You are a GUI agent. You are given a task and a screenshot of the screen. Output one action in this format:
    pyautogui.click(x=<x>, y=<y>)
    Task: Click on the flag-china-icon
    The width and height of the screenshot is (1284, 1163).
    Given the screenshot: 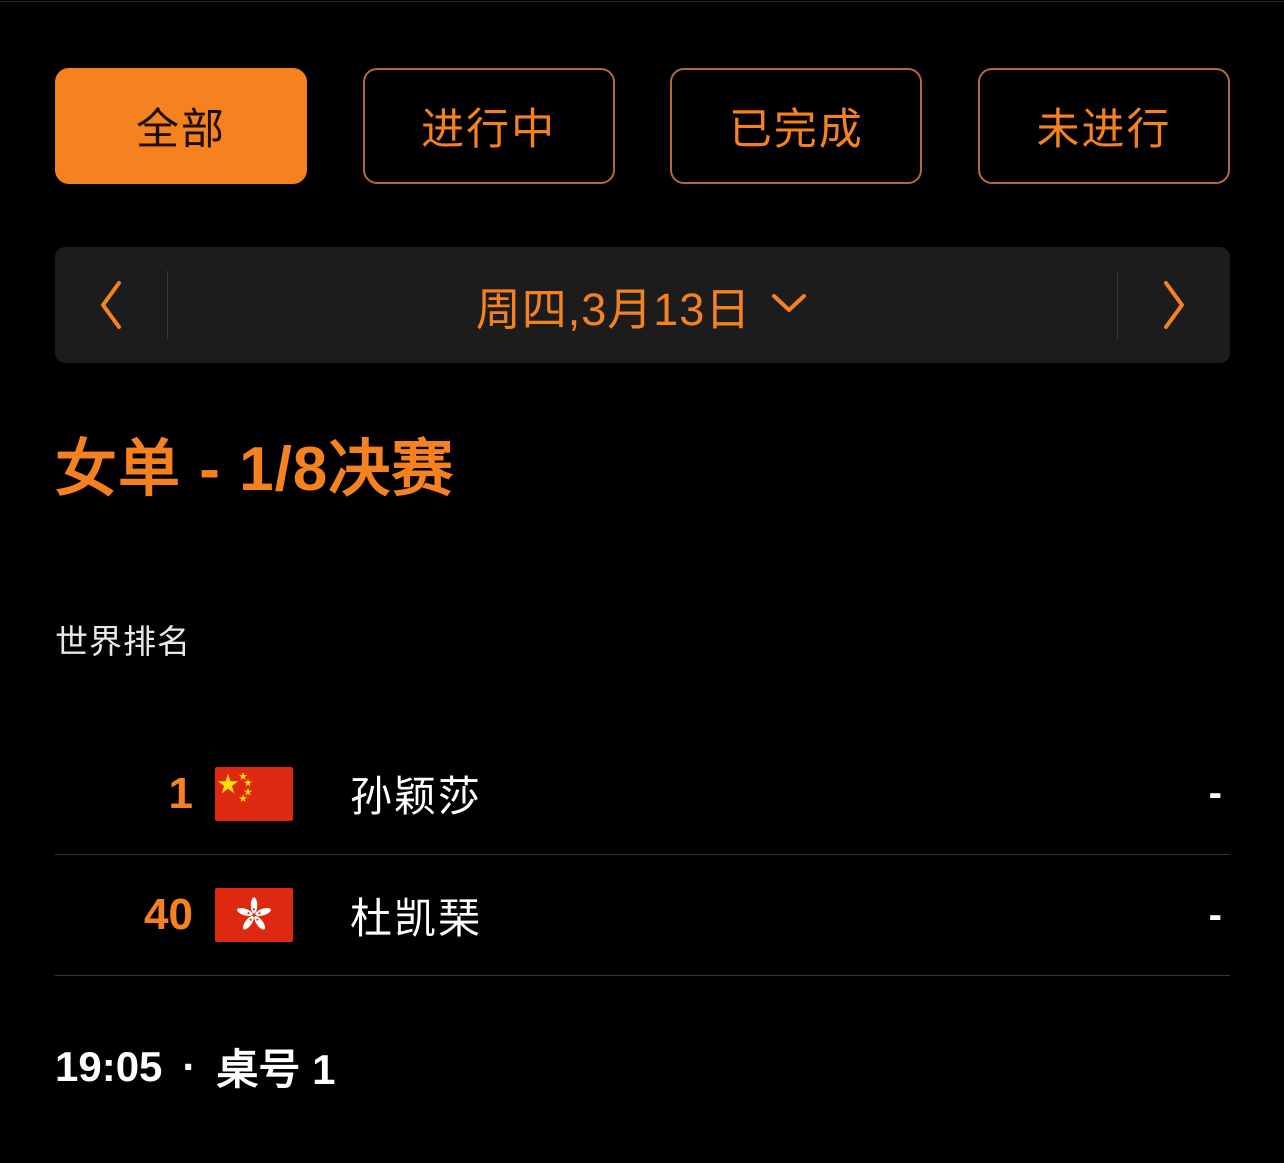 What is the action you would take?
    pyautogui.click(x=254, y=793)
    